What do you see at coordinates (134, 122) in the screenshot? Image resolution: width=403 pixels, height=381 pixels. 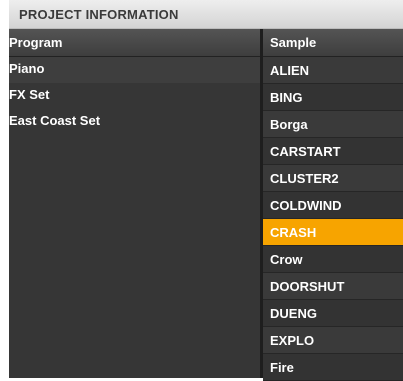 I see `program-list-item: East Coast Set` at bounding box center [134, 122].